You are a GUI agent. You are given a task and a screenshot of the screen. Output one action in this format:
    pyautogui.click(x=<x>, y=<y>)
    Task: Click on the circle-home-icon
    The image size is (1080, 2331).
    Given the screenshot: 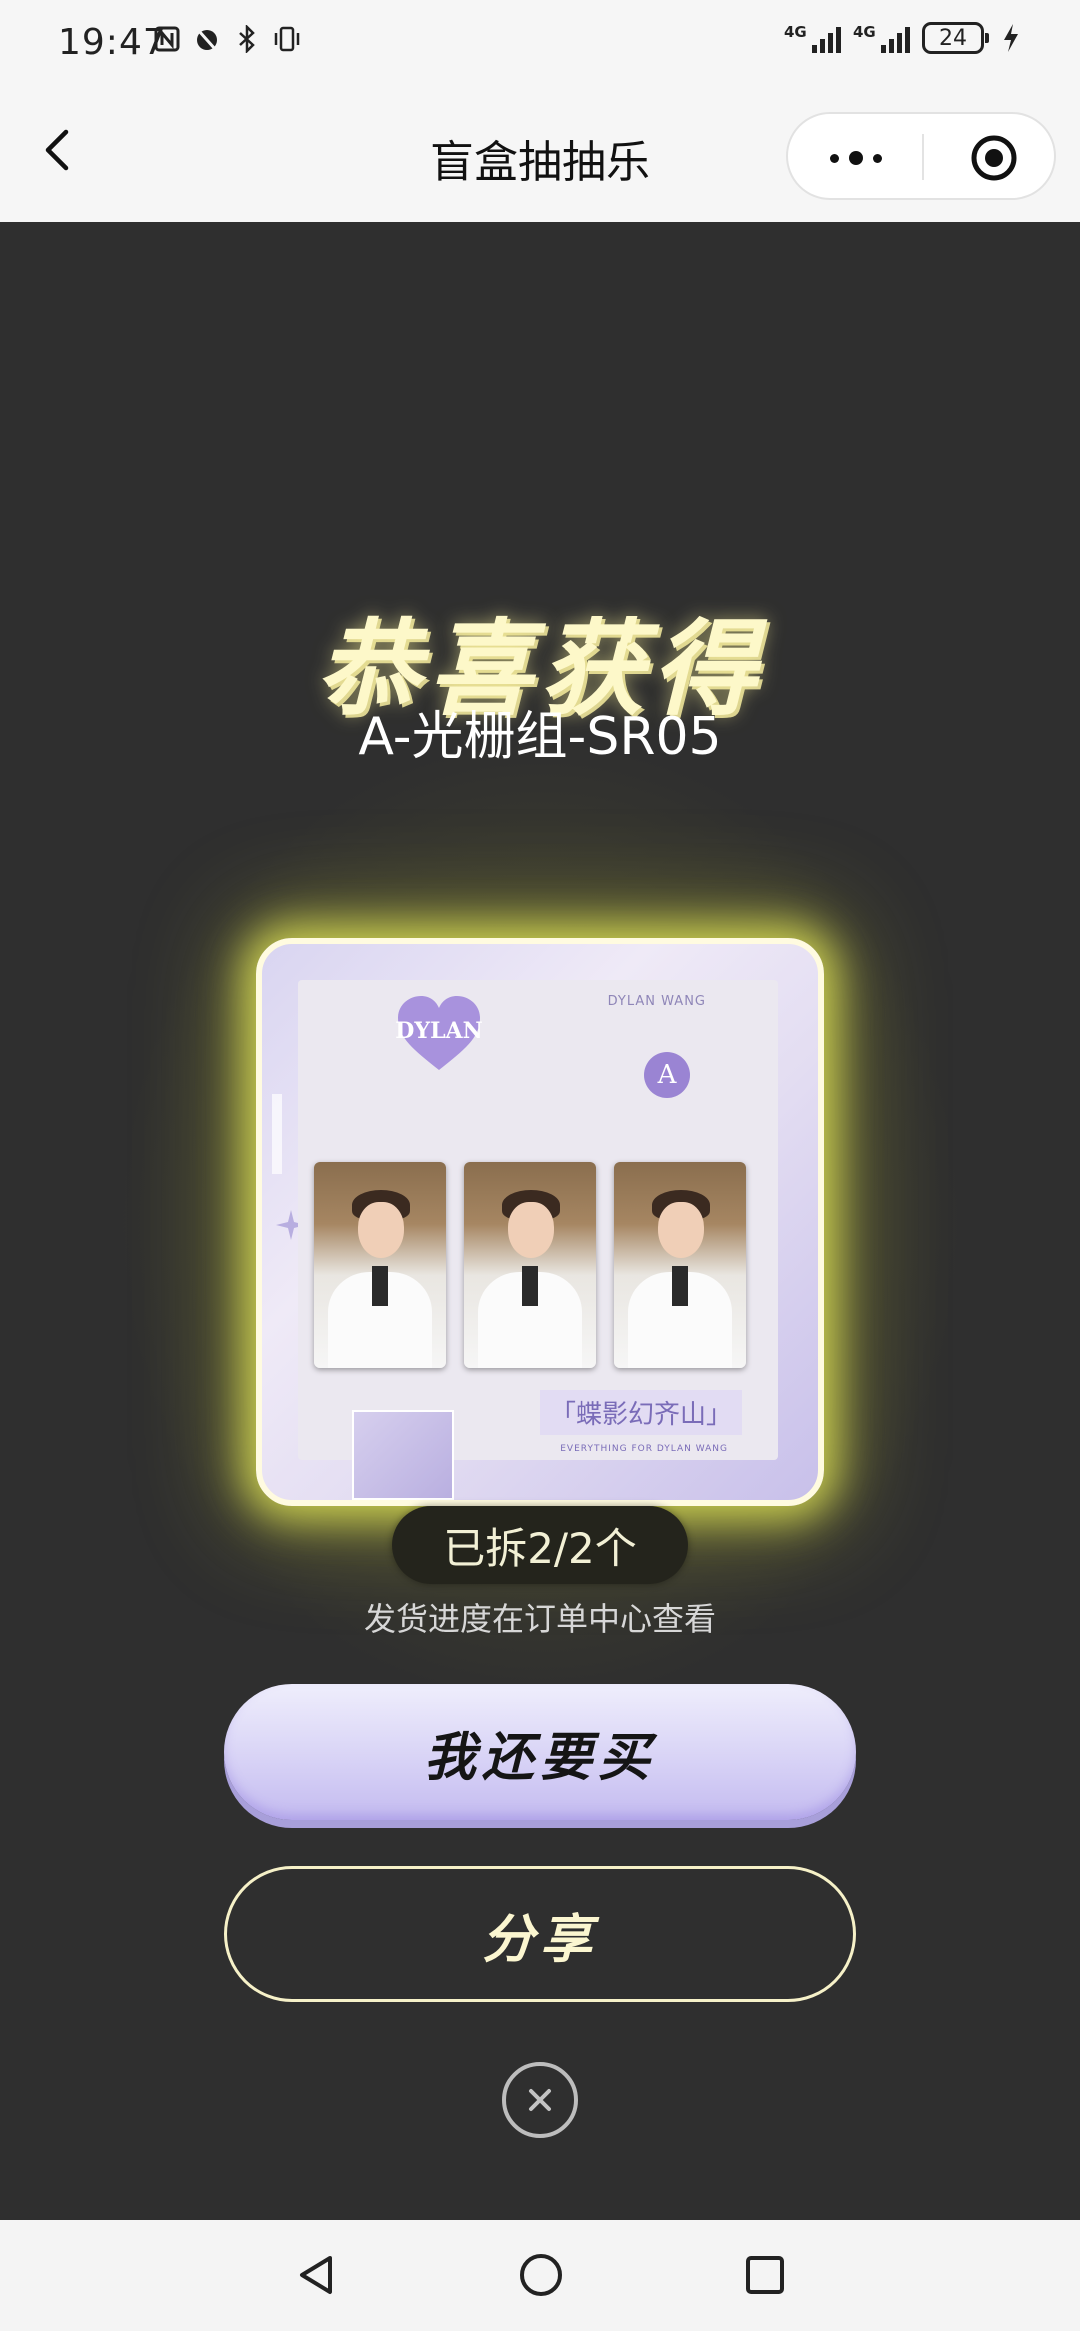 What is the action you would take?
    pyautogui.click(x=541, y=2275)
    